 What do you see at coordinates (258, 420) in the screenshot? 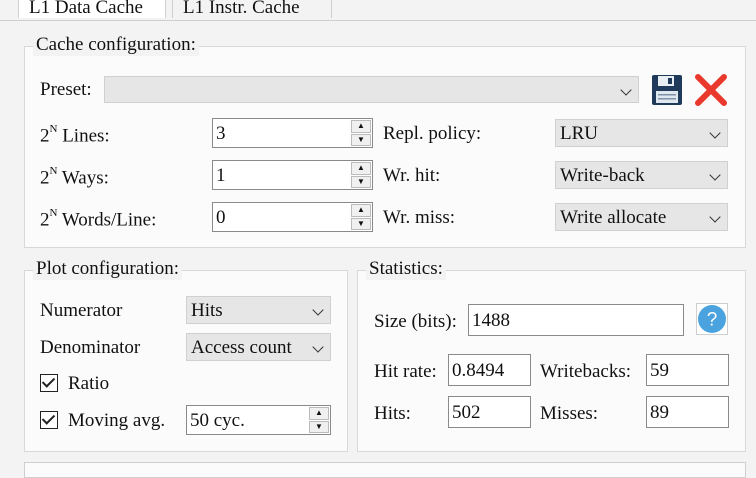
I see `moving-avg-stepper: 50 cyc. ▲ ▼` at bounding box center [258, 420].